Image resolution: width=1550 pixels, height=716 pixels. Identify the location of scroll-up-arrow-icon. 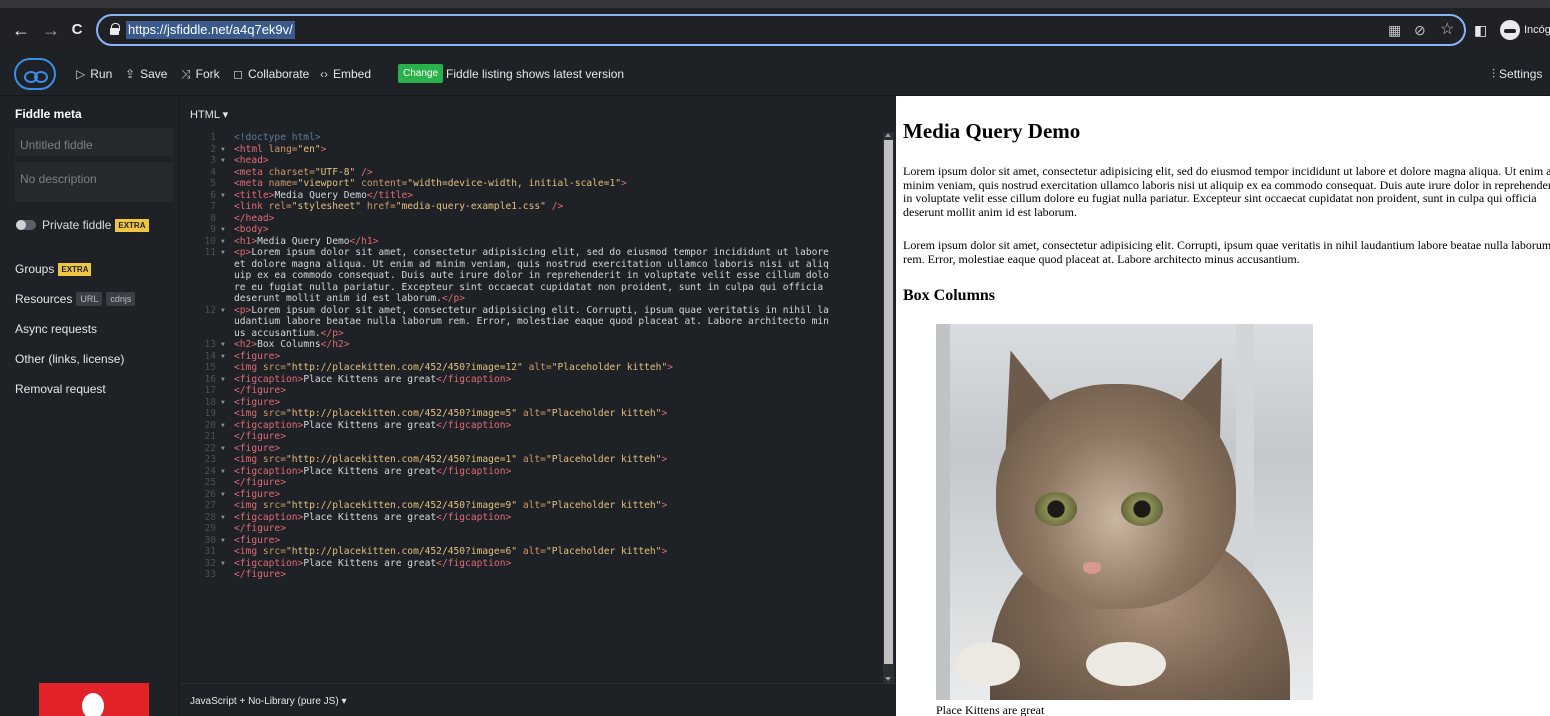
(888, 135).